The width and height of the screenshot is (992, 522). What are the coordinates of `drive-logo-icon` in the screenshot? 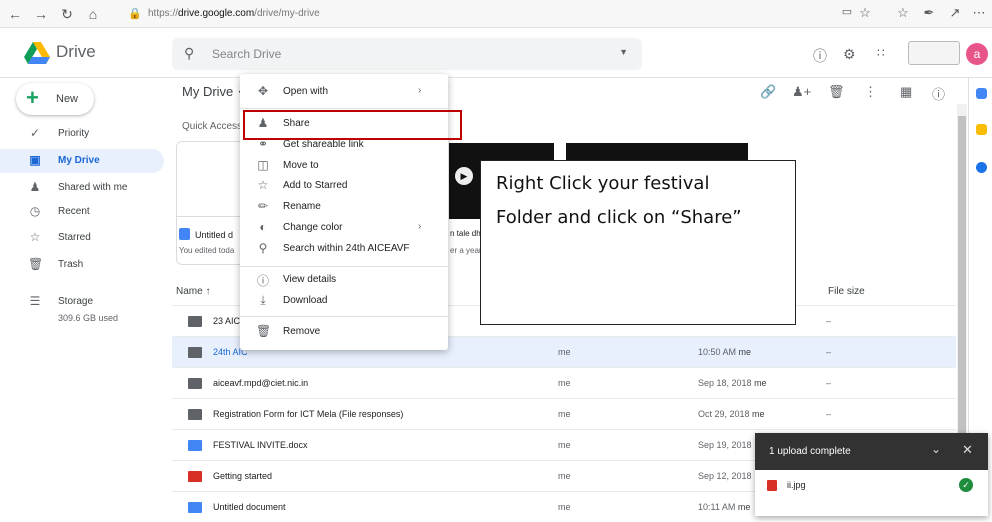 It's located at (37, 53).